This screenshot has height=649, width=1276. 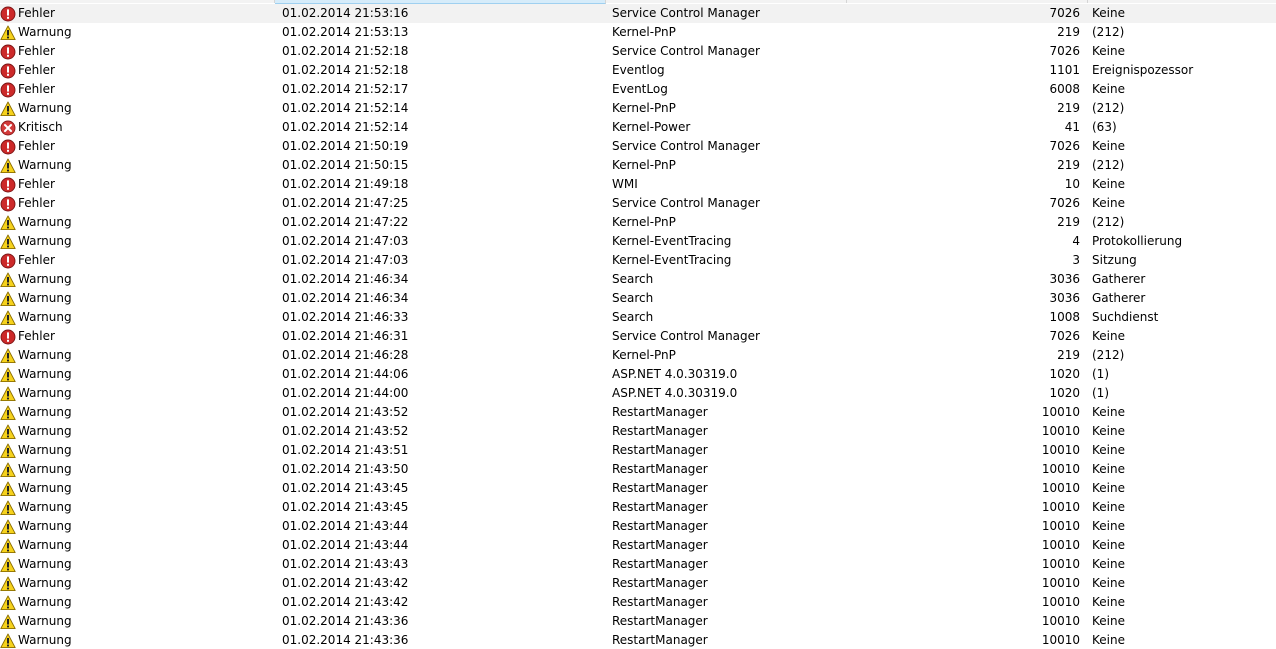 What do you see at coordinates (625, 184) in the screenshot?
I see `source-cell: WMI` at bounding box center [625, 184].